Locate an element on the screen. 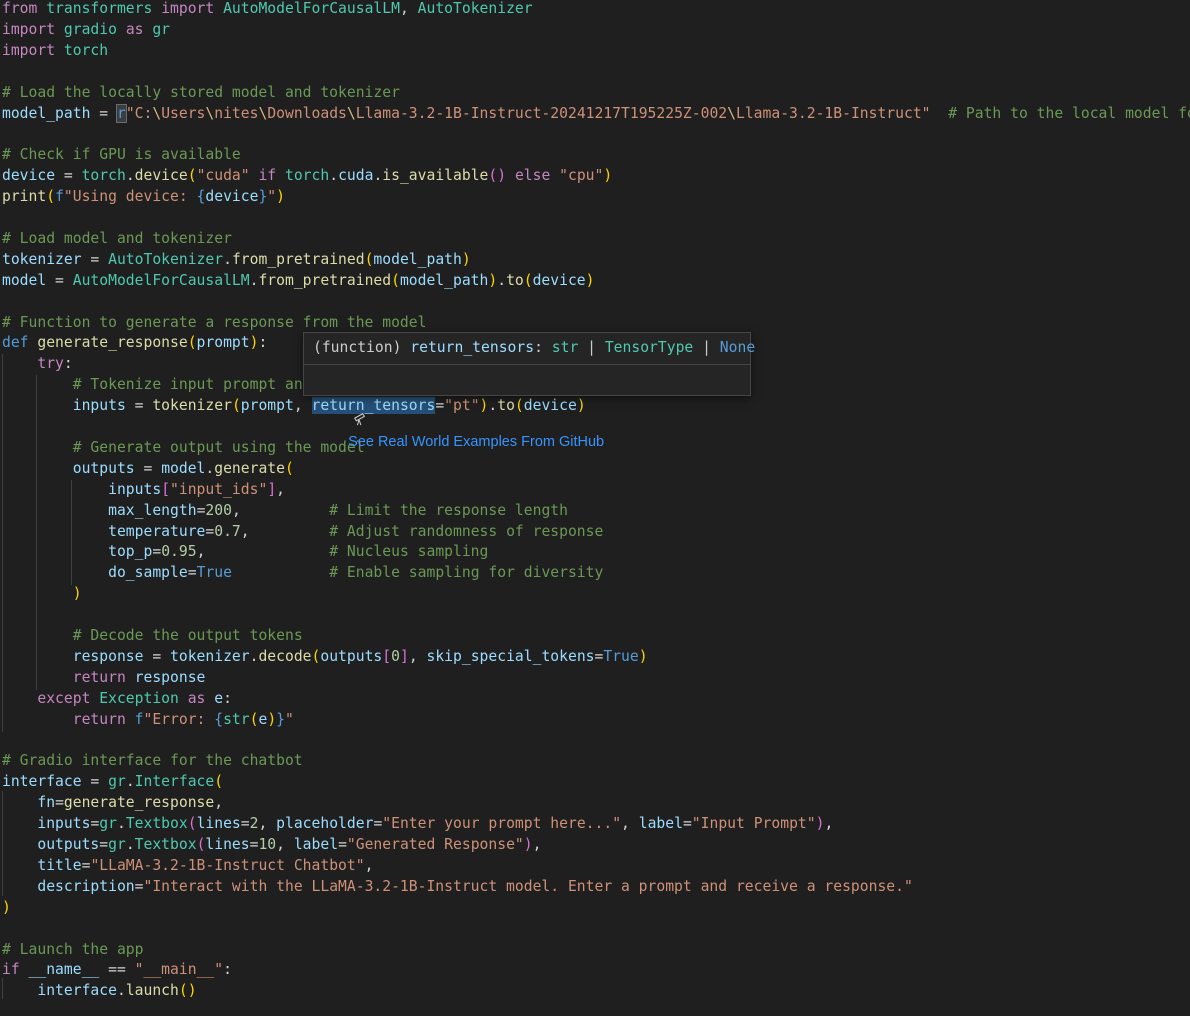  code-token: # Check if GPU is available is located at coordinates (121, 155).